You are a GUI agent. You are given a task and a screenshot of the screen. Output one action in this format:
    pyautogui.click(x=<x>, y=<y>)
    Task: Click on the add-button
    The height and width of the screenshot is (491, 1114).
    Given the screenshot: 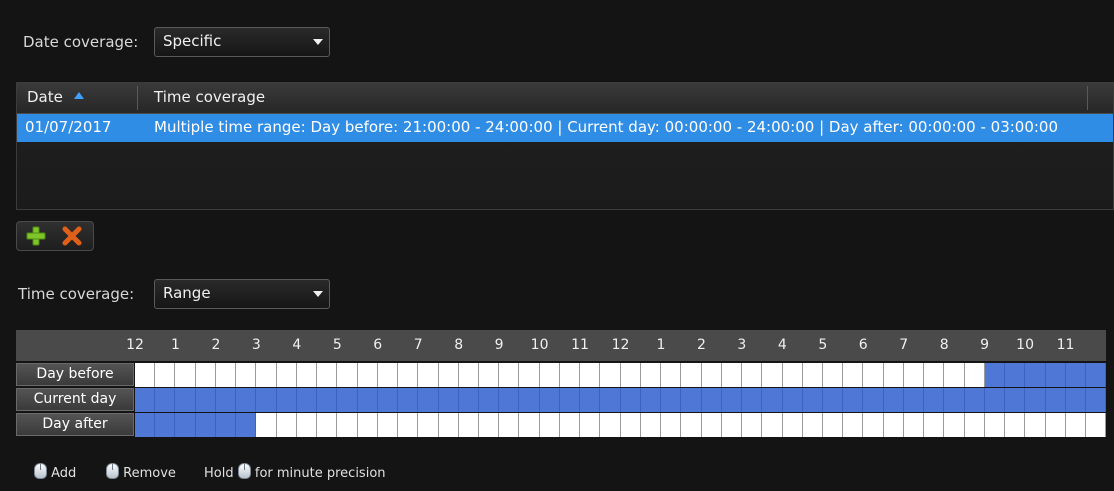 What is the action you would take?
    pyautogui.click(x=37, y=236)
    